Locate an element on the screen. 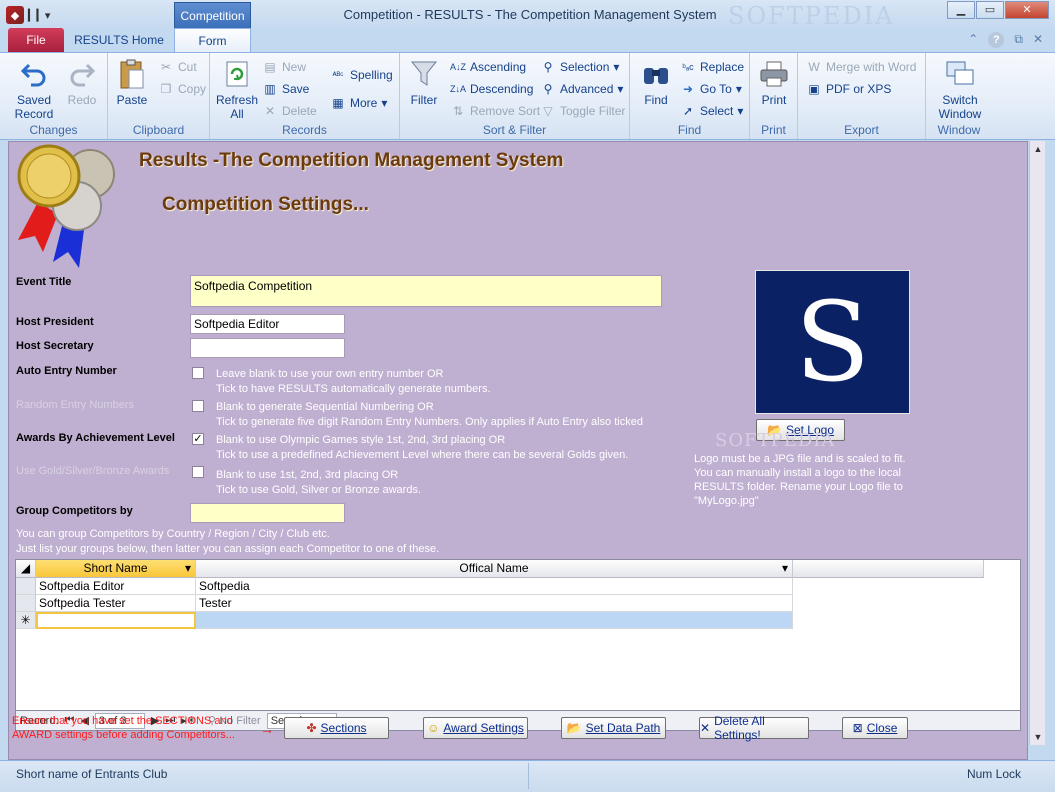 The image size is (1055, 792). undo-icon is located at coordinates (34, 74).